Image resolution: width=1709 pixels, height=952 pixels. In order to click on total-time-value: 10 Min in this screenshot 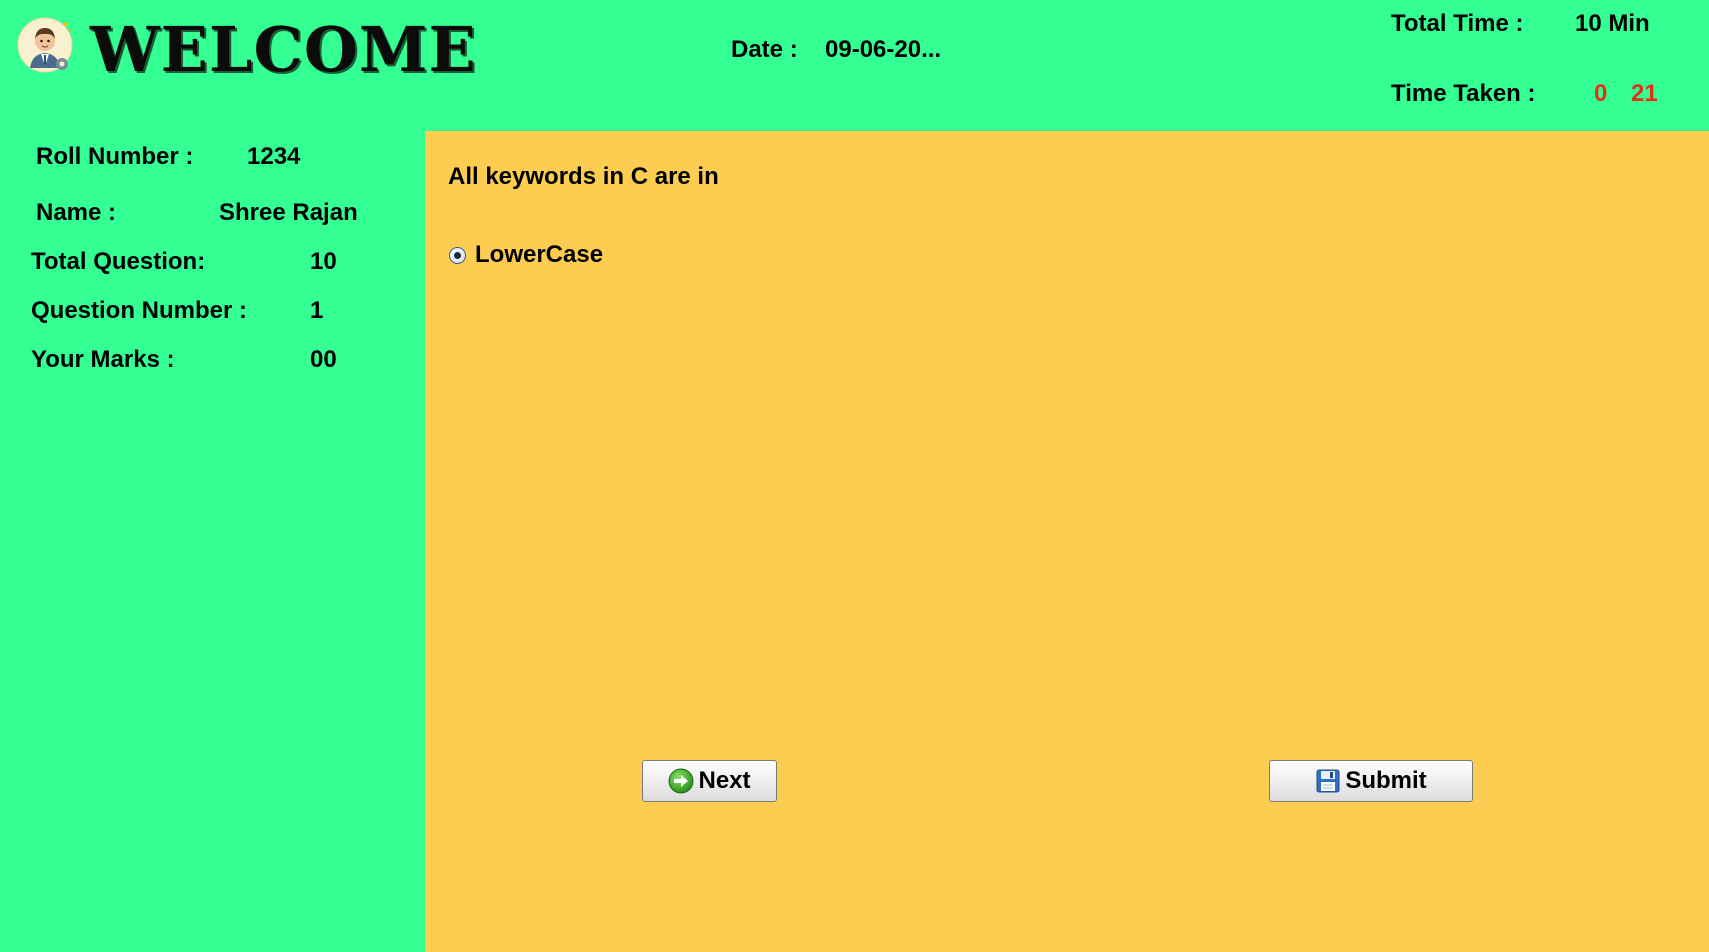, I will do `click(1612, 23)`.